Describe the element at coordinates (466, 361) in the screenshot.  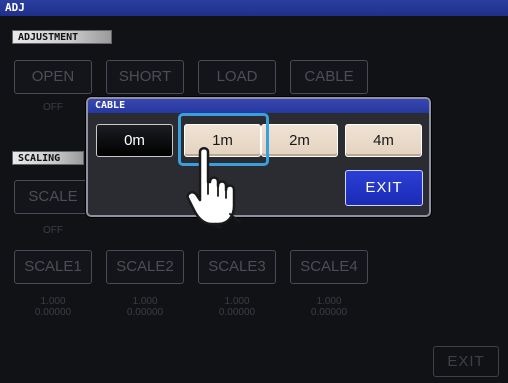
I see `exit-button-background: EXIT` at that location.